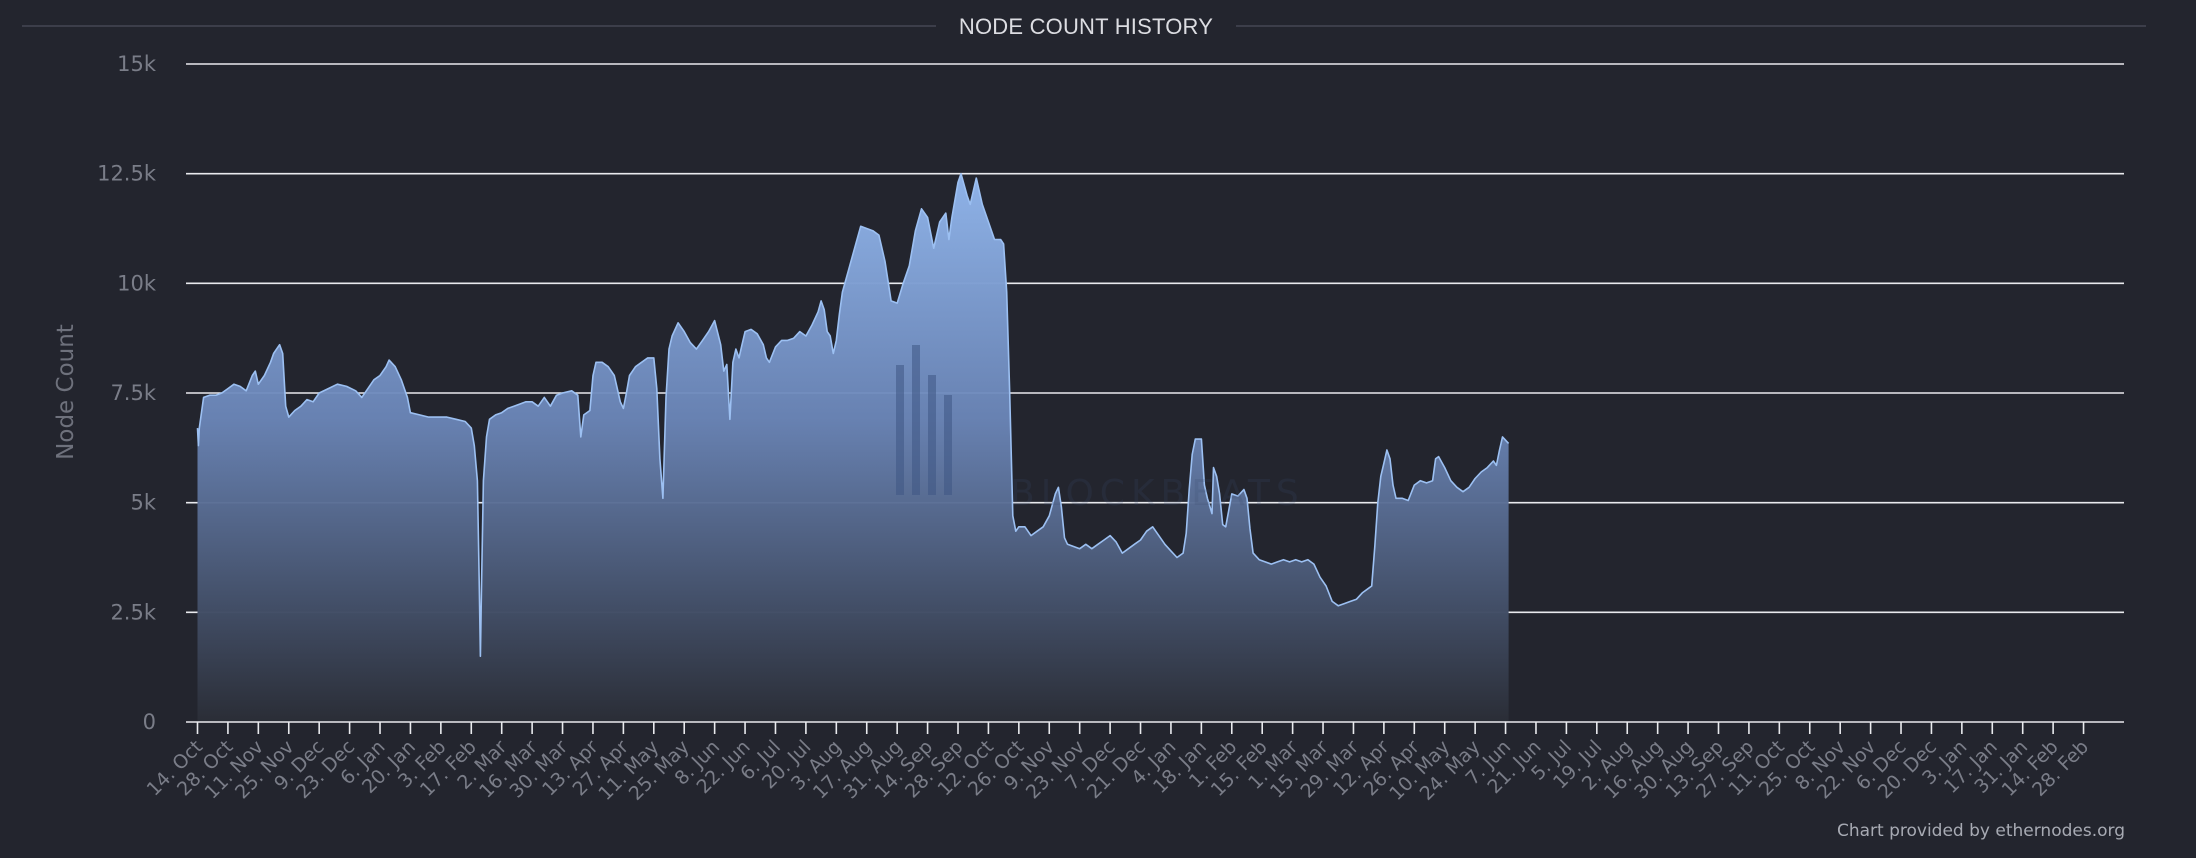 The width and height of the screenshot is (2196, 858). I want to click on y-tick-label: 15k, so click(137, 64).